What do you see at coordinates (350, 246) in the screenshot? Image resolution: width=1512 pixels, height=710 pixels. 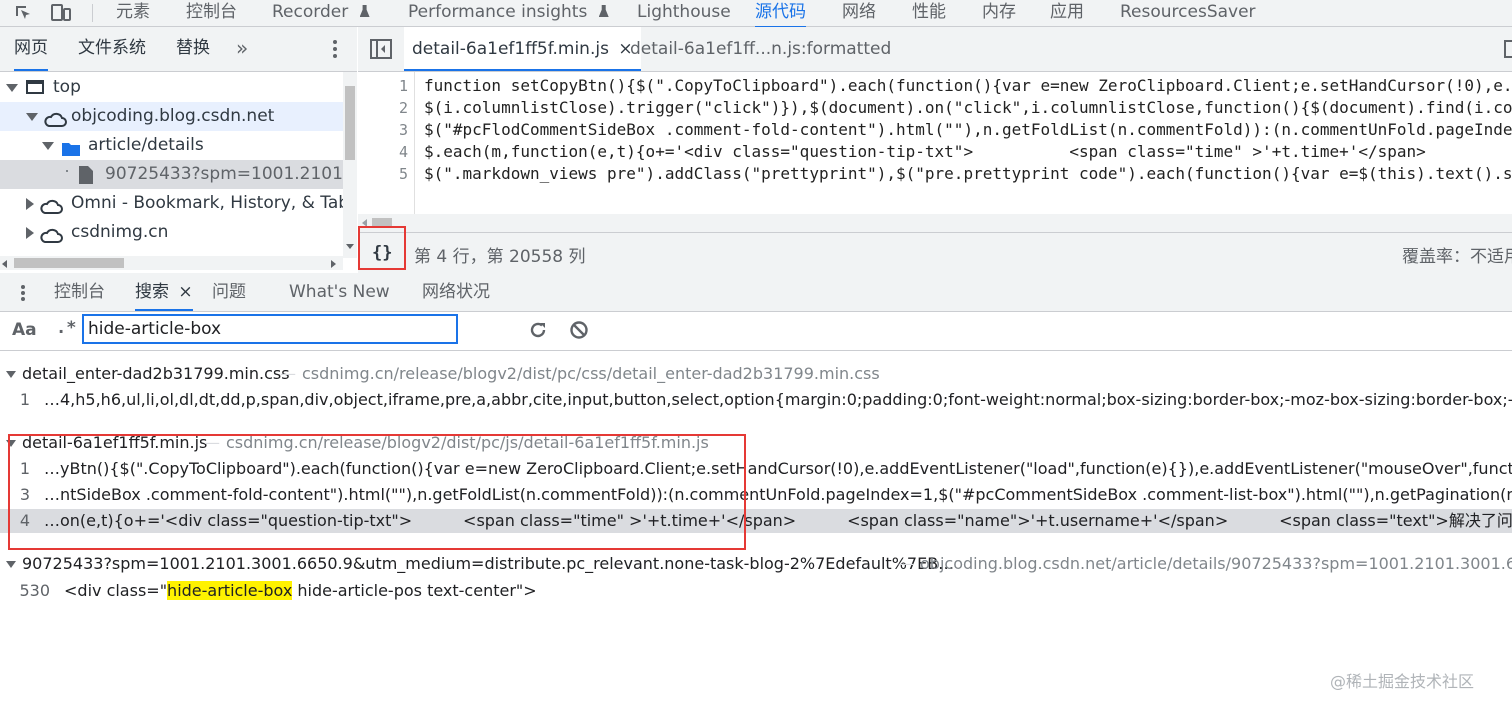 I see `scroll-down-arrow-icon` at bounding box center [350, 246].